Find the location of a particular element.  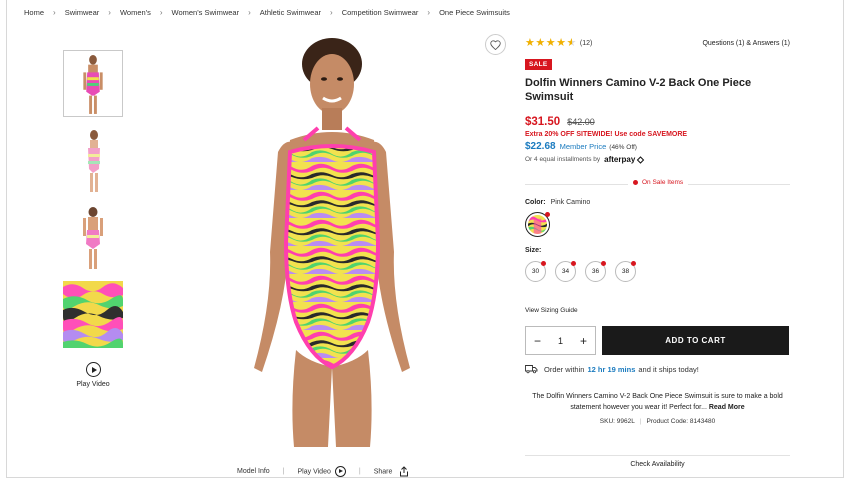

color-swatch-pink-camino is located at coordinates (537, 224).